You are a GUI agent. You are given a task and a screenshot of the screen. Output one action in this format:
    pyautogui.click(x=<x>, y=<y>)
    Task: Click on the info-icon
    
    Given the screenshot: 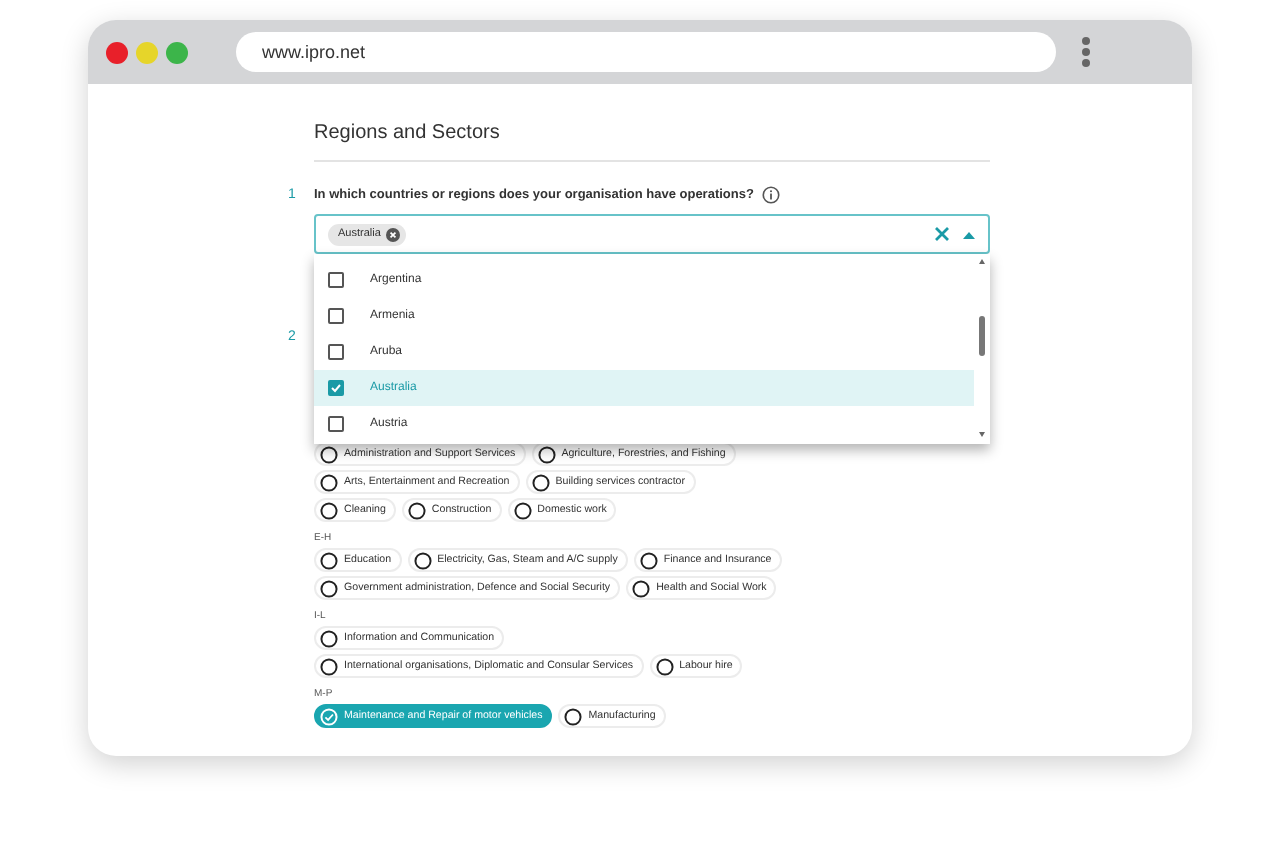 What is the action you would take?
    pyautogui.click(x=770, y=195)
    